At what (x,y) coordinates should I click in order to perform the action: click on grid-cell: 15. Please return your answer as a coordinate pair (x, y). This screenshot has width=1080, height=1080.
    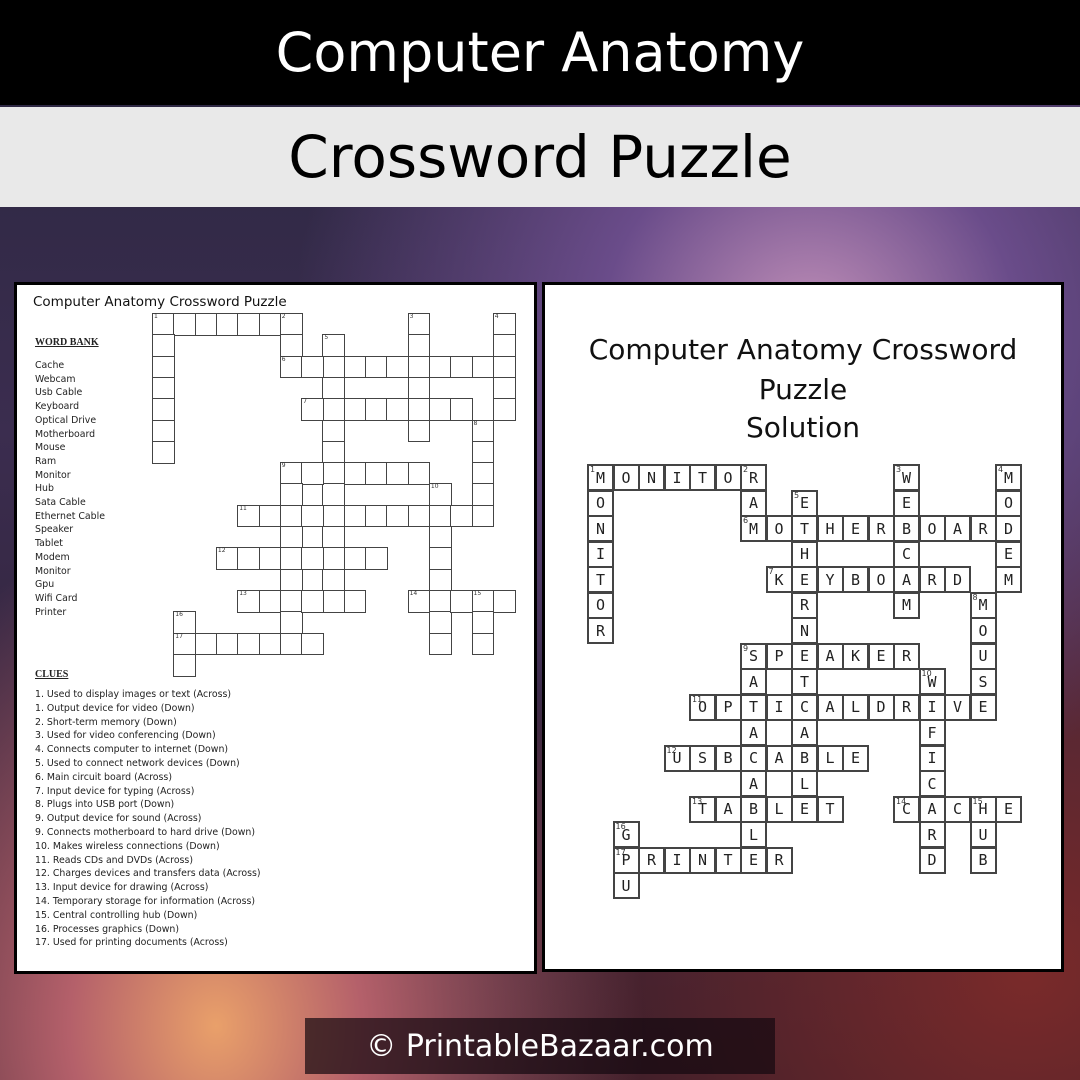
    Looking at the image, I should click on (483, 601).